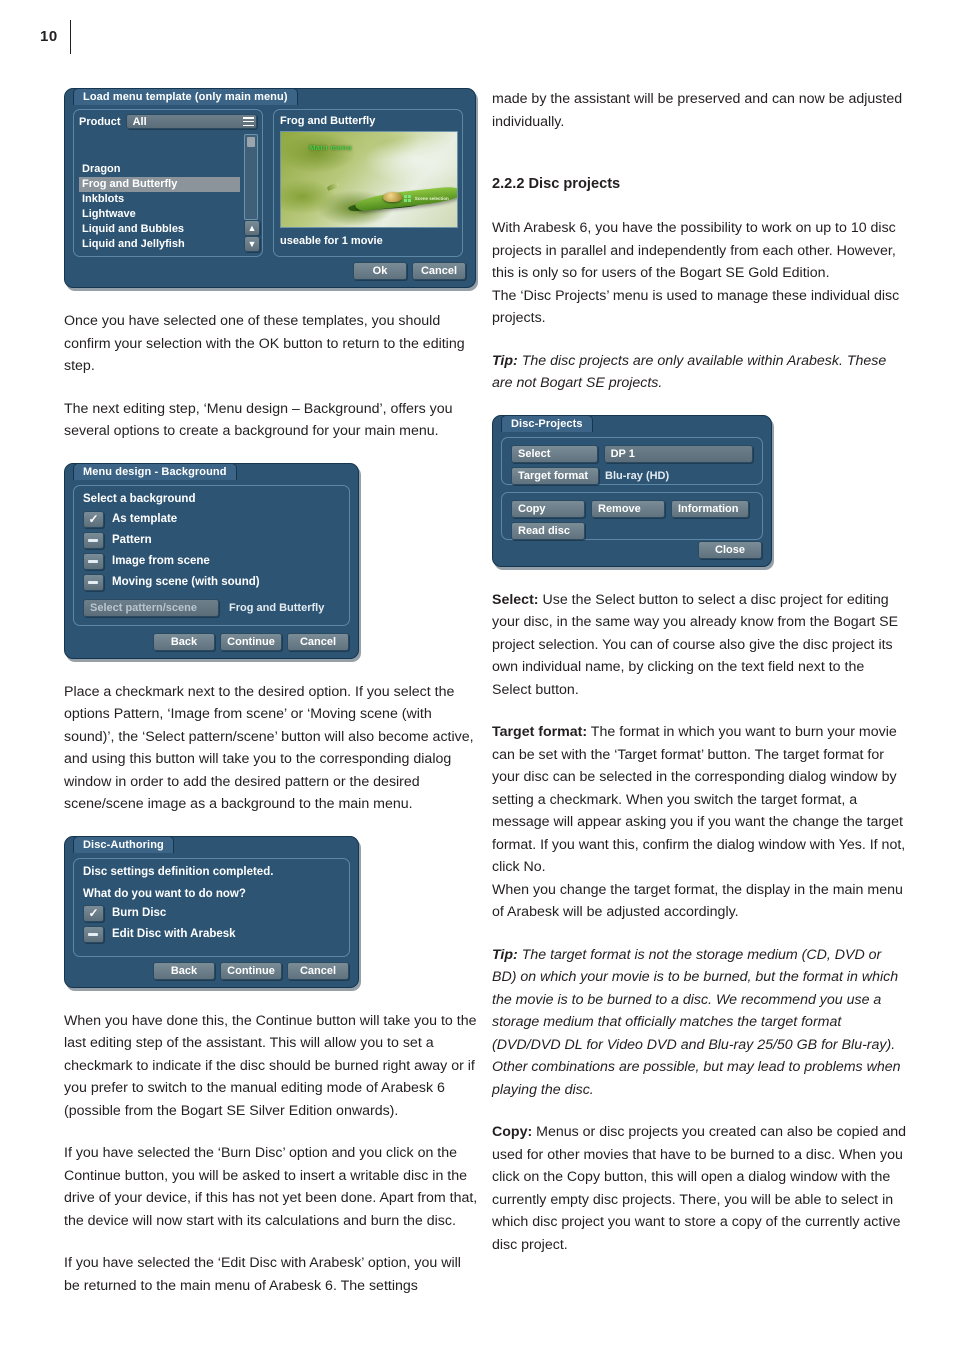 The width and height of the screenshot is (954, 1350). I want to click on status-message: Disc settings definition completed., so click(178, 871).